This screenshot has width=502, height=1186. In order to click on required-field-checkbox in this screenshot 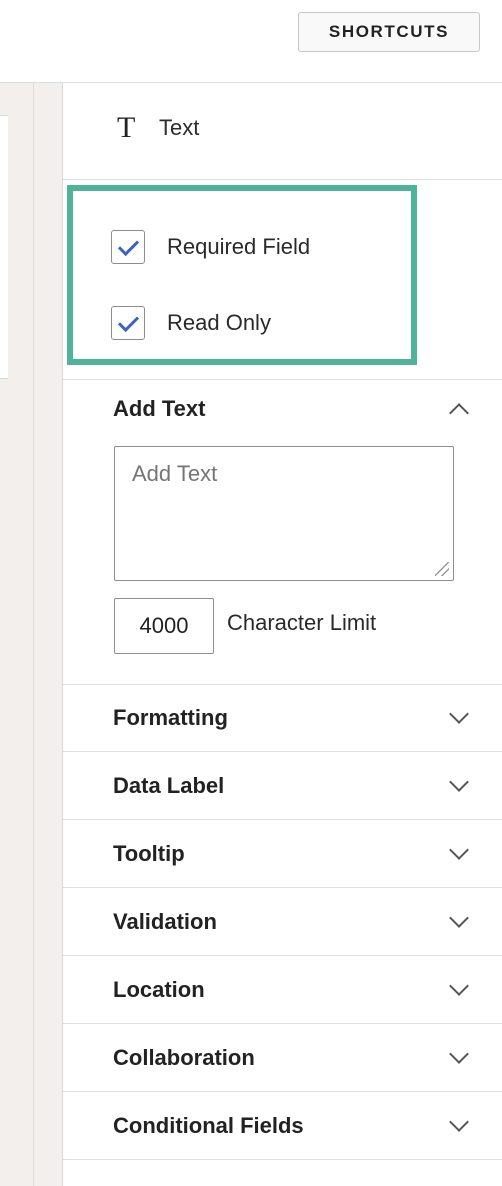, I will do `click(128, 247)`.